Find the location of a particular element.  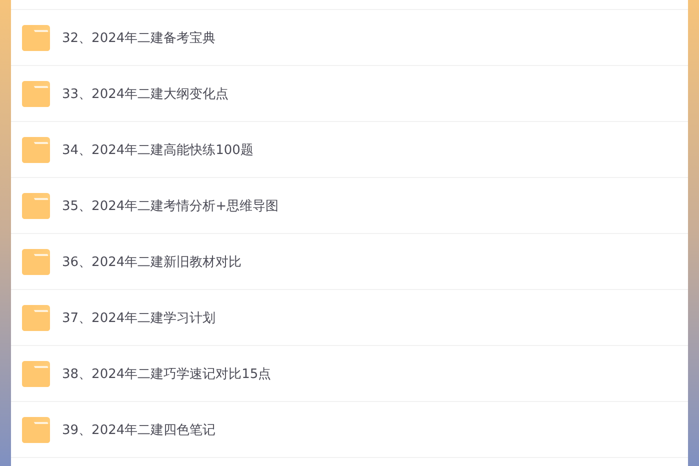

folder-row: 33、2024年二建大纲变化点 is located at coordinates (349, 94).